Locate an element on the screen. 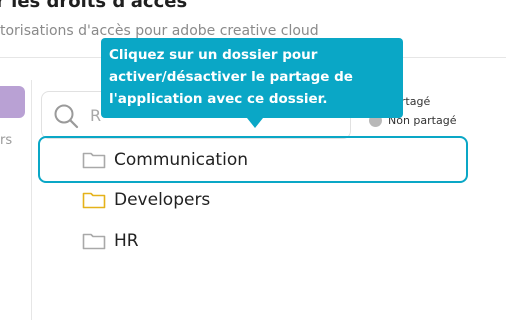 The image size is (506, 320). folder-row-communication: Communication is located at coordinates (253, 159).